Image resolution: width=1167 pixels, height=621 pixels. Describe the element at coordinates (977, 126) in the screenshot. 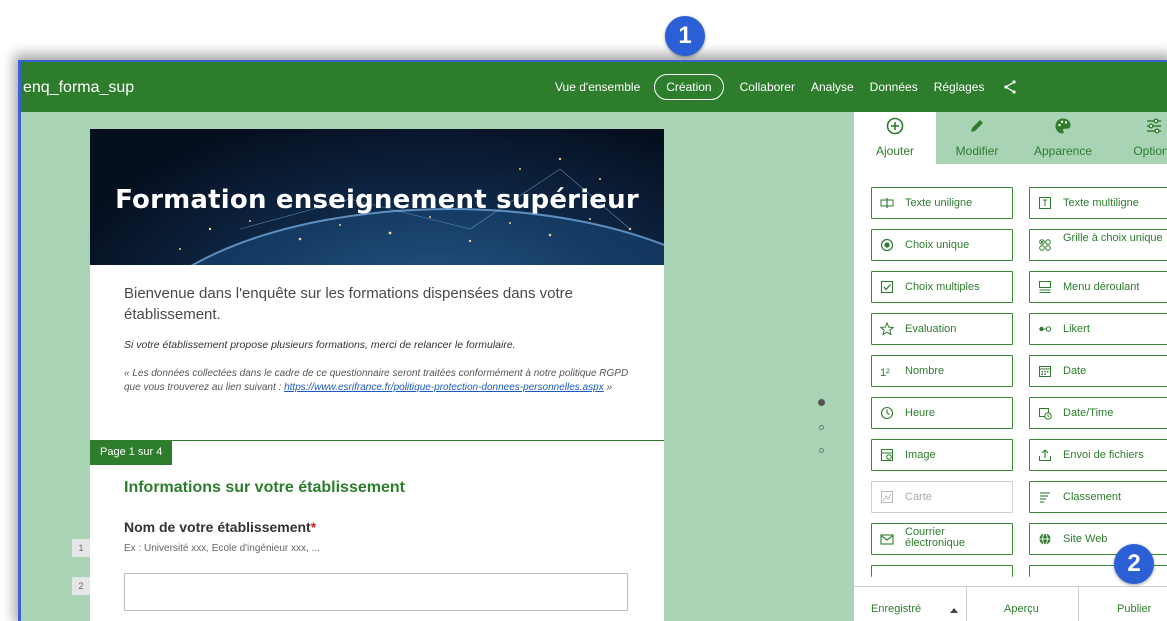

I see `pencil-icon` at that location.